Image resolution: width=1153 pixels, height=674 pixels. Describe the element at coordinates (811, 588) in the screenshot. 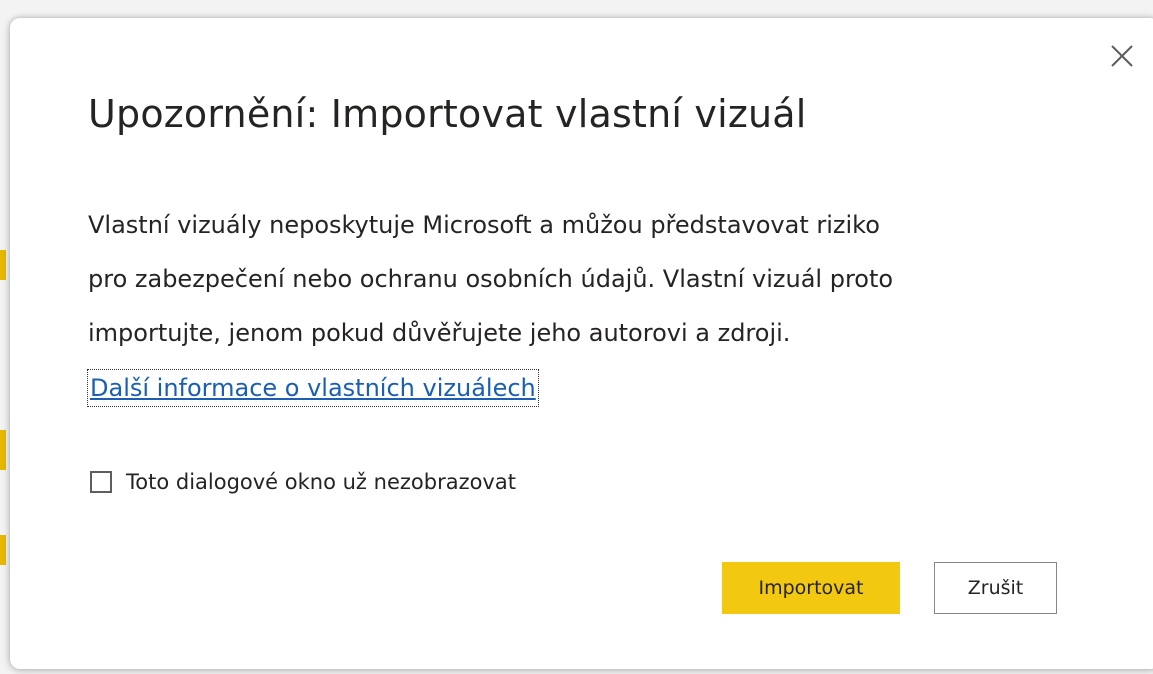

I see `import-button: Importovat` at that location.